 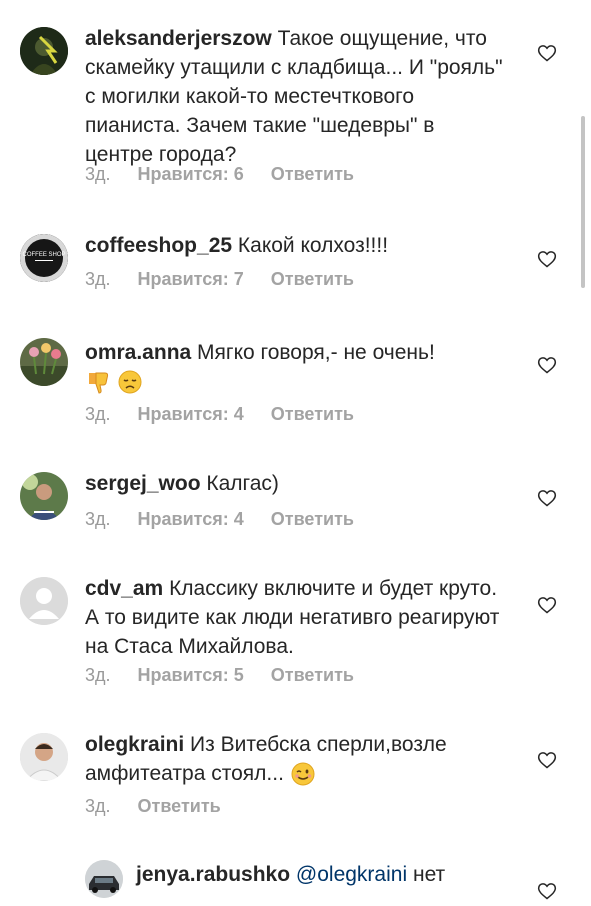 I want to click on comment-username: jenya.rabushko, so click(x=213, y=874).